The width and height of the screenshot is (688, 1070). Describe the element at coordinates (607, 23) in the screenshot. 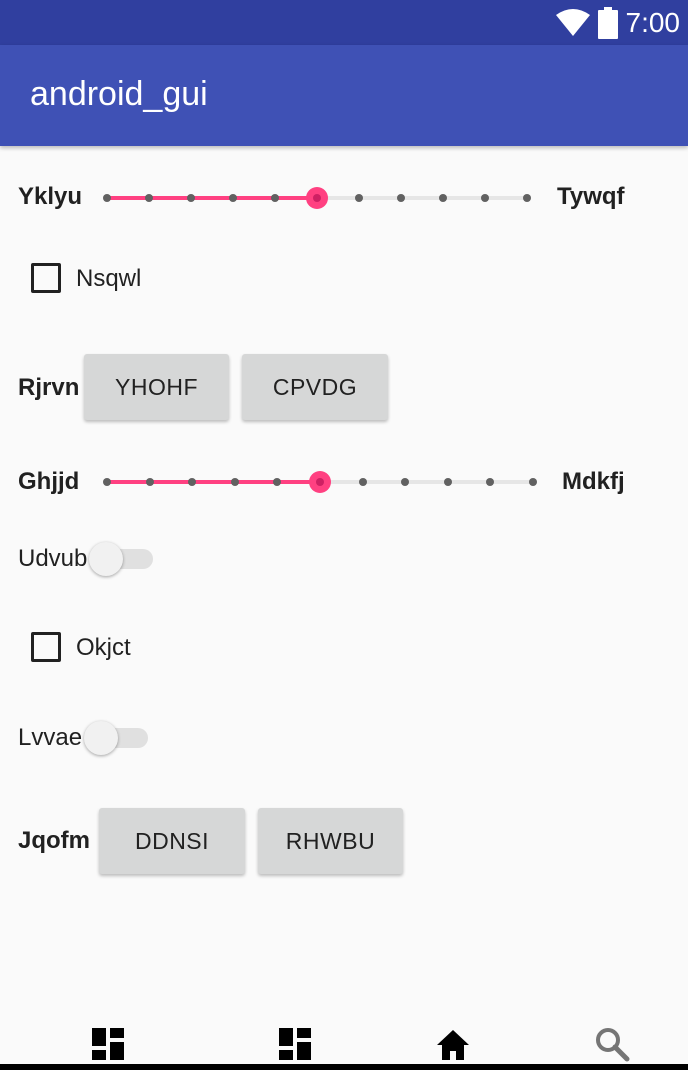

I see `battery-icon` at that location.